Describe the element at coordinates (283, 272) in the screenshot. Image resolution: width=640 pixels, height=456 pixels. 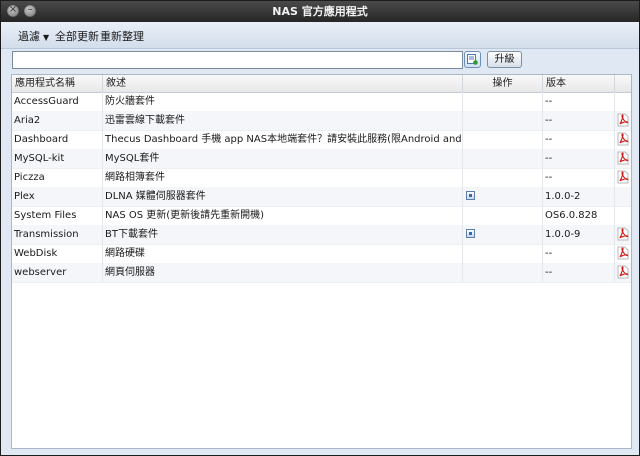
I see `description-cell: 網頁伺服器` at that location.